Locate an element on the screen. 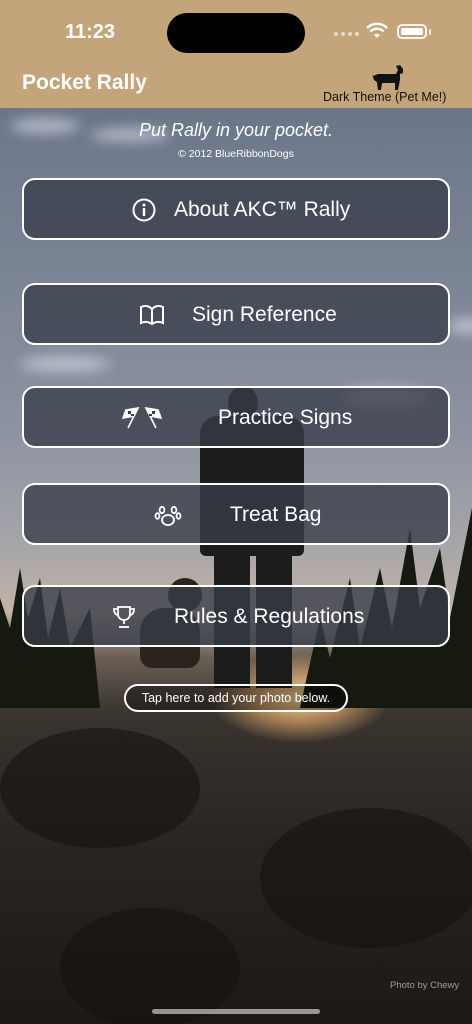 The image size is (472, 1024). treat-bag-button: Treat Bag is located at coordinates (236, 514).